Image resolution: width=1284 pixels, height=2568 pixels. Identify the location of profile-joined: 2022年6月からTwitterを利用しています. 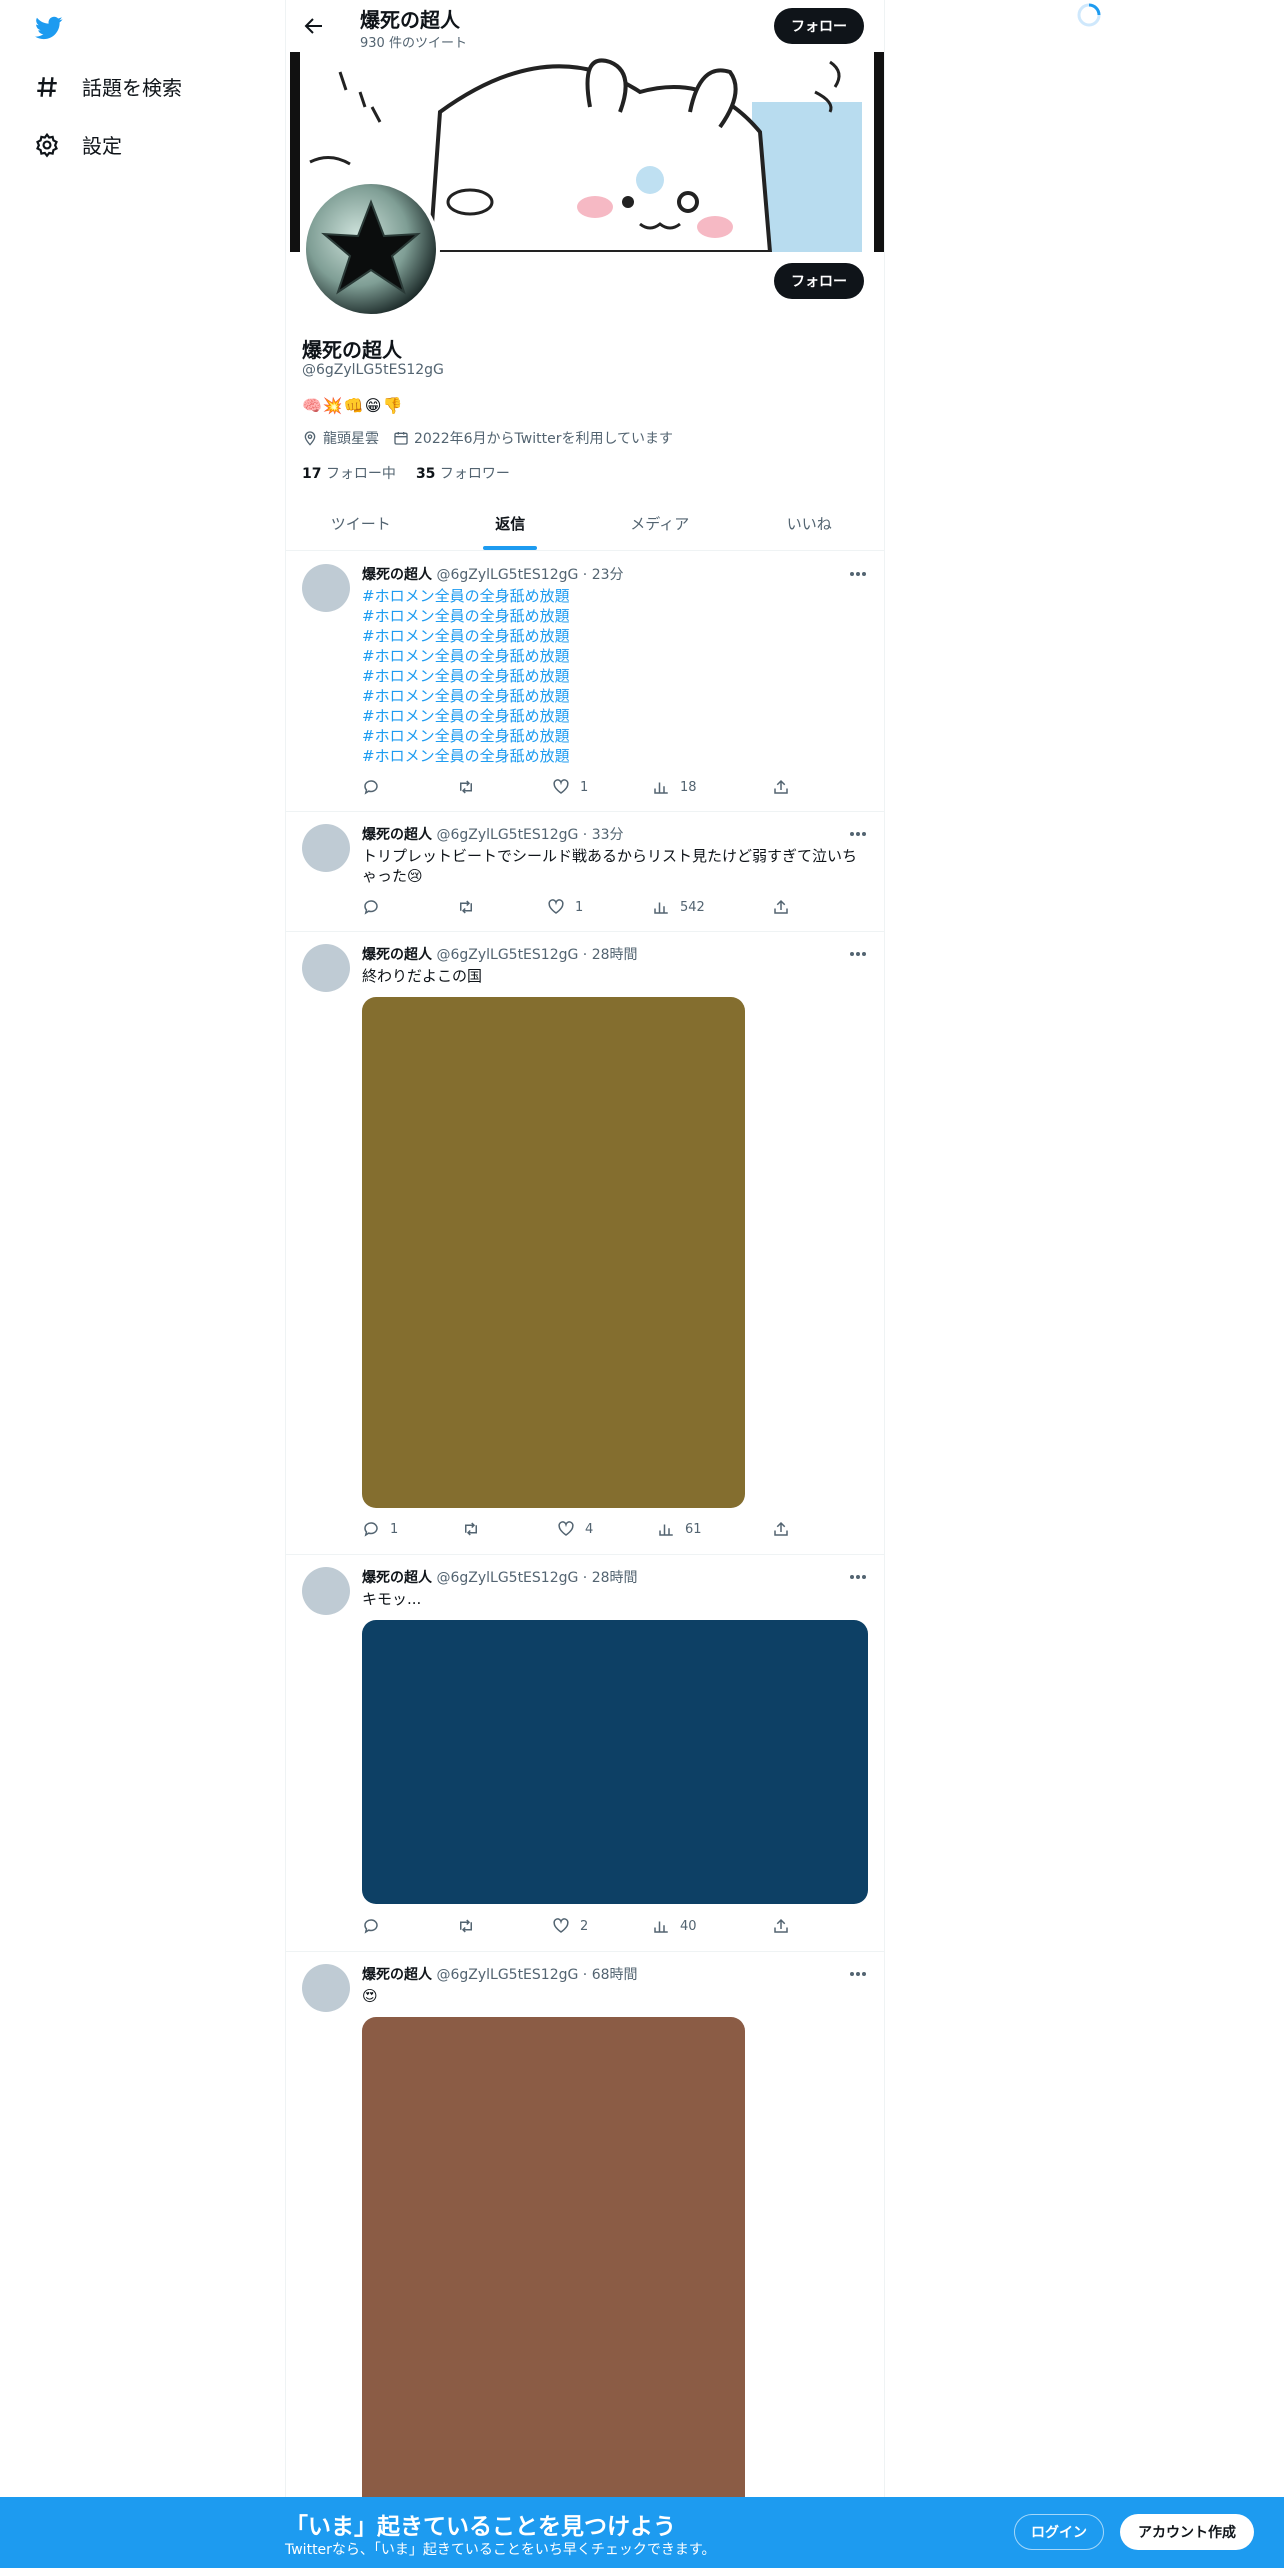
(533, 438).